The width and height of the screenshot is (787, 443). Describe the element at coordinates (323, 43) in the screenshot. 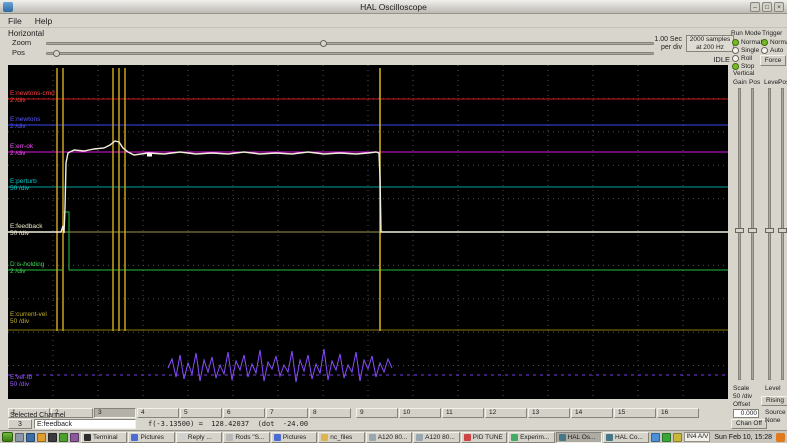

I see `zoom-slider-handle` at that location.